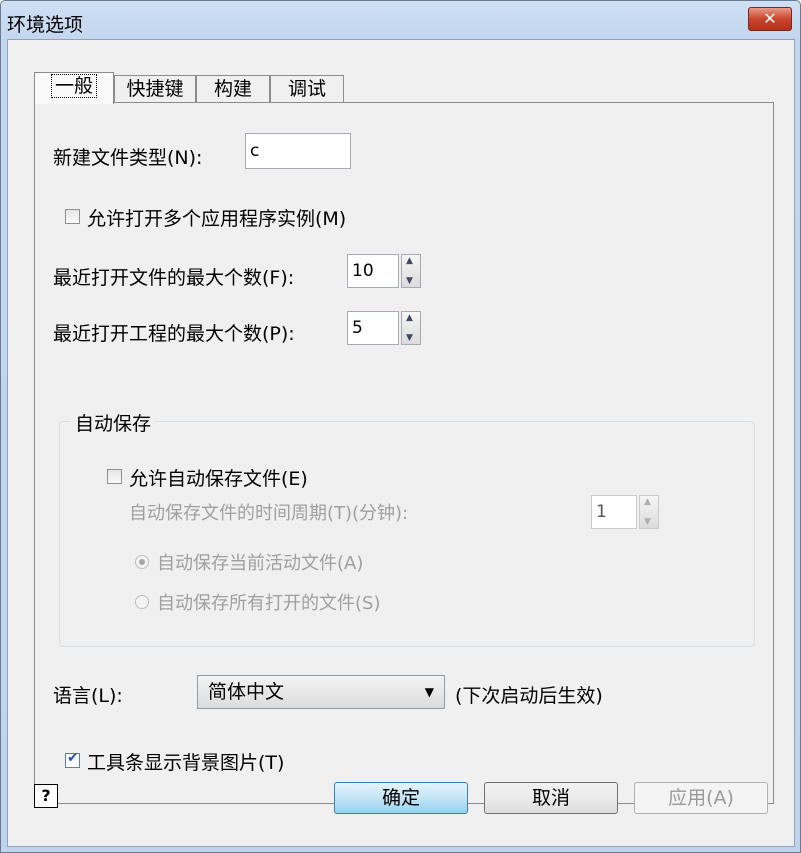 This screenshot has height=853, width=801. I want to click on allow-multi-instance-checkbox, so click(72, 216).